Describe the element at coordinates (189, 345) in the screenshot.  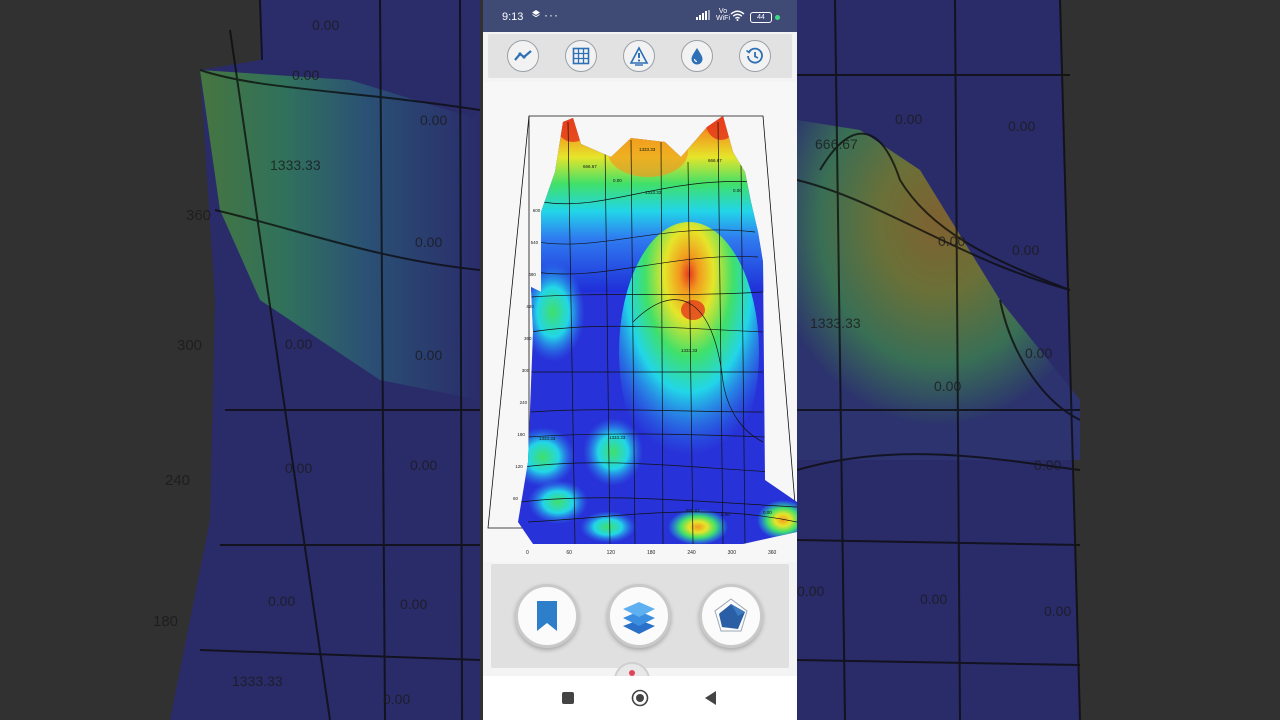
I see `svg-text: 300` at that location.